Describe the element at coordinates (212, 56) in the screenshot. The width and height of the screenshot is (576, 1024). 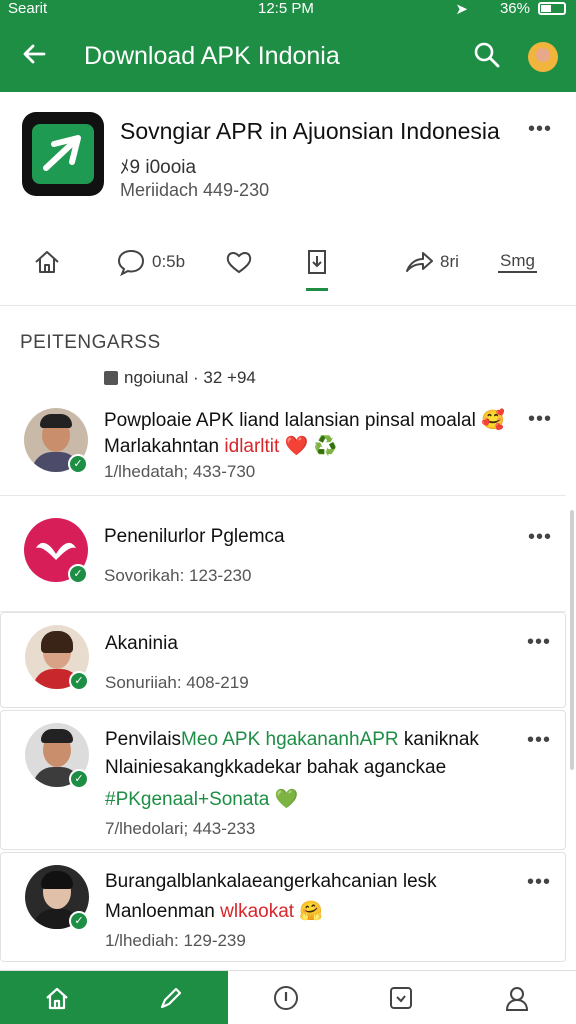
I see `page-title: Download APK Indonia` at that location.